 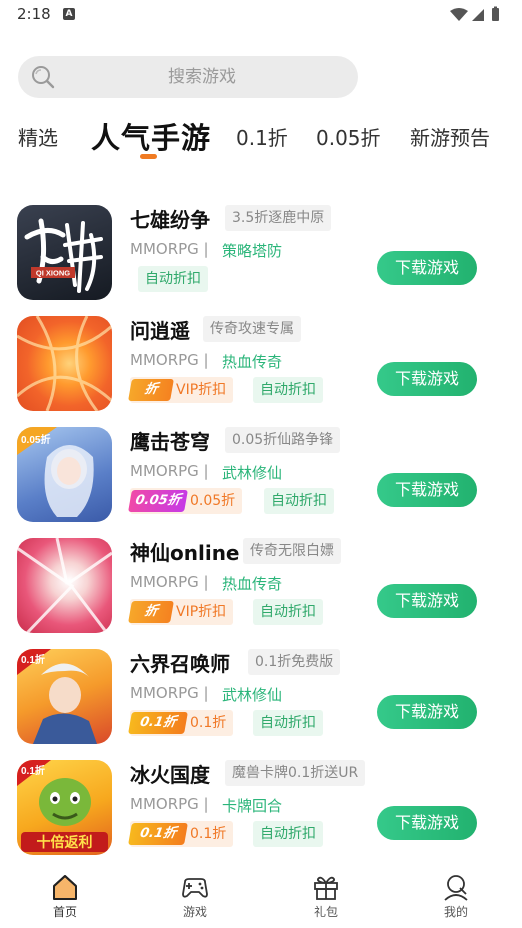 I want to click on game-tagline: 0.1折免费版, so click(x=294, y=662).